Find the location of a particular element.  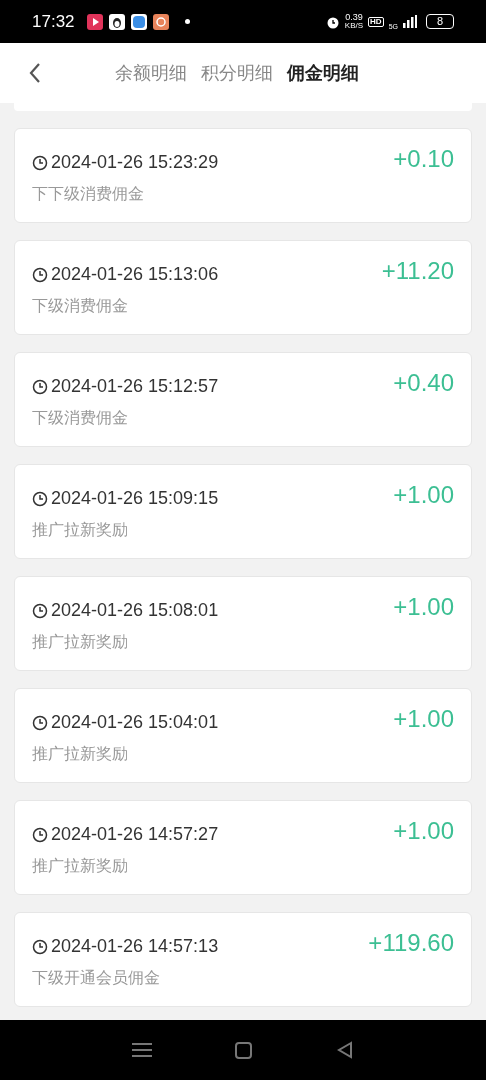

record-type: 下级开通会员佣金 is located at coordinates (96, 978).